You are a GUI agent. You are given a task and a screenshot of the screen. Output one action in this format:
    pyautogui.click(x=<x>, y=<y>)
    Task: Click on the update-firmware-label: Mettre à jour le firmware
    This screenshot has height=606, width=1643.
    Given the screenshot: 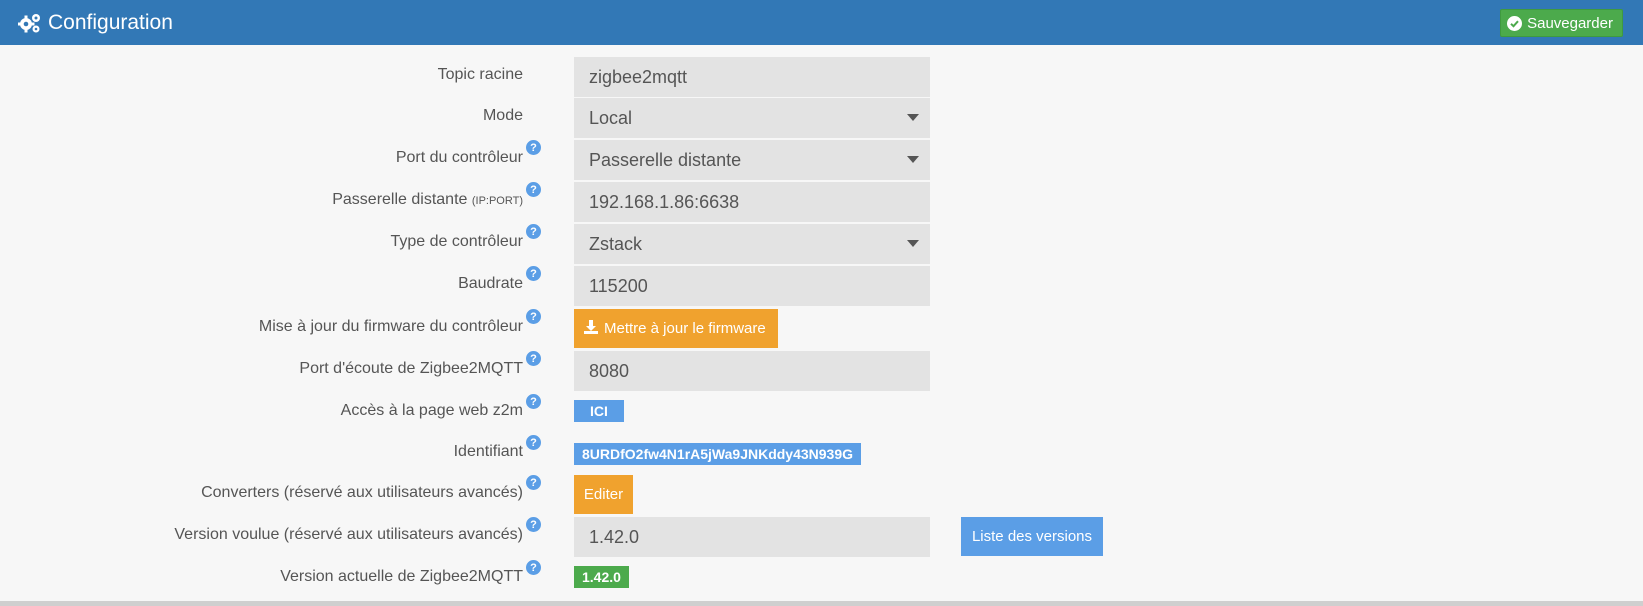 What is the action you would take?
    pyautogui.click(x=685, y=328)
    